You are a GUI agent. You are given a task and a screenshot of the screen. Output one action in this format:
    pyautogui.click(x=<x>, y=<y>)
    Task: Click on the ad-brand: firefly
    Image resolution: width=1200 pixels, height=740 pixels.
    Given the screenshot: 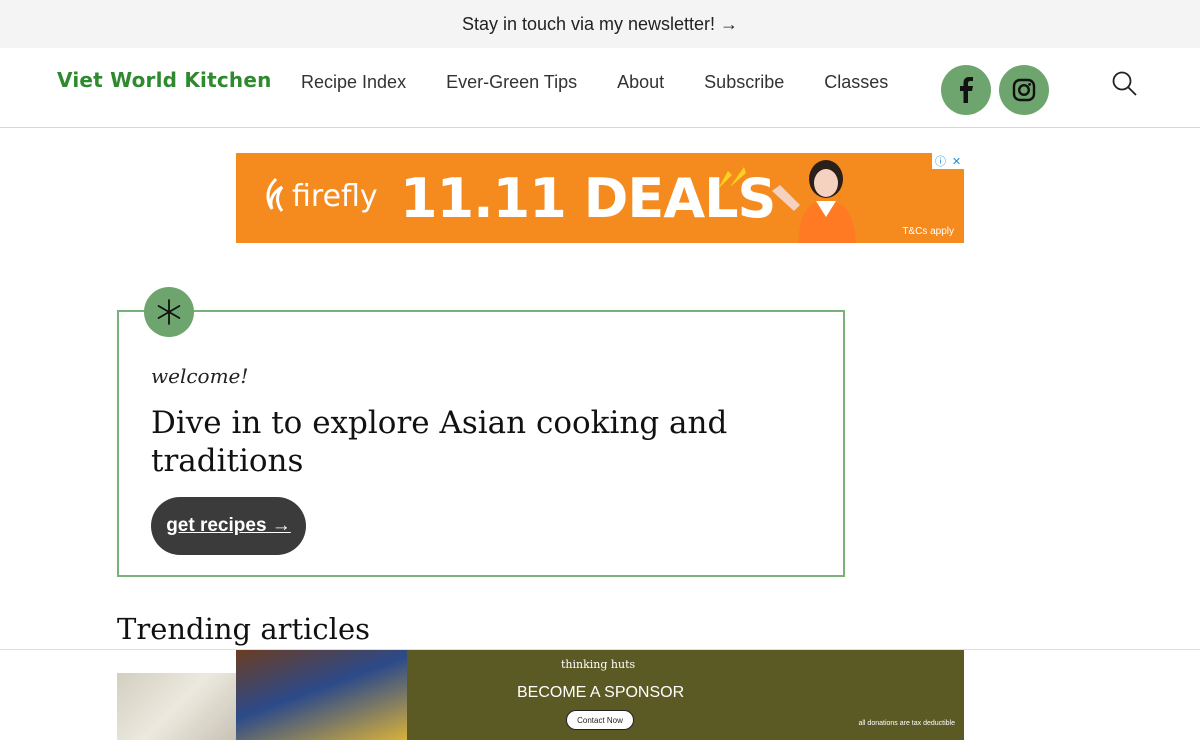 What is the action you would take?
    pyautogui.click(x=335, y=196)
    